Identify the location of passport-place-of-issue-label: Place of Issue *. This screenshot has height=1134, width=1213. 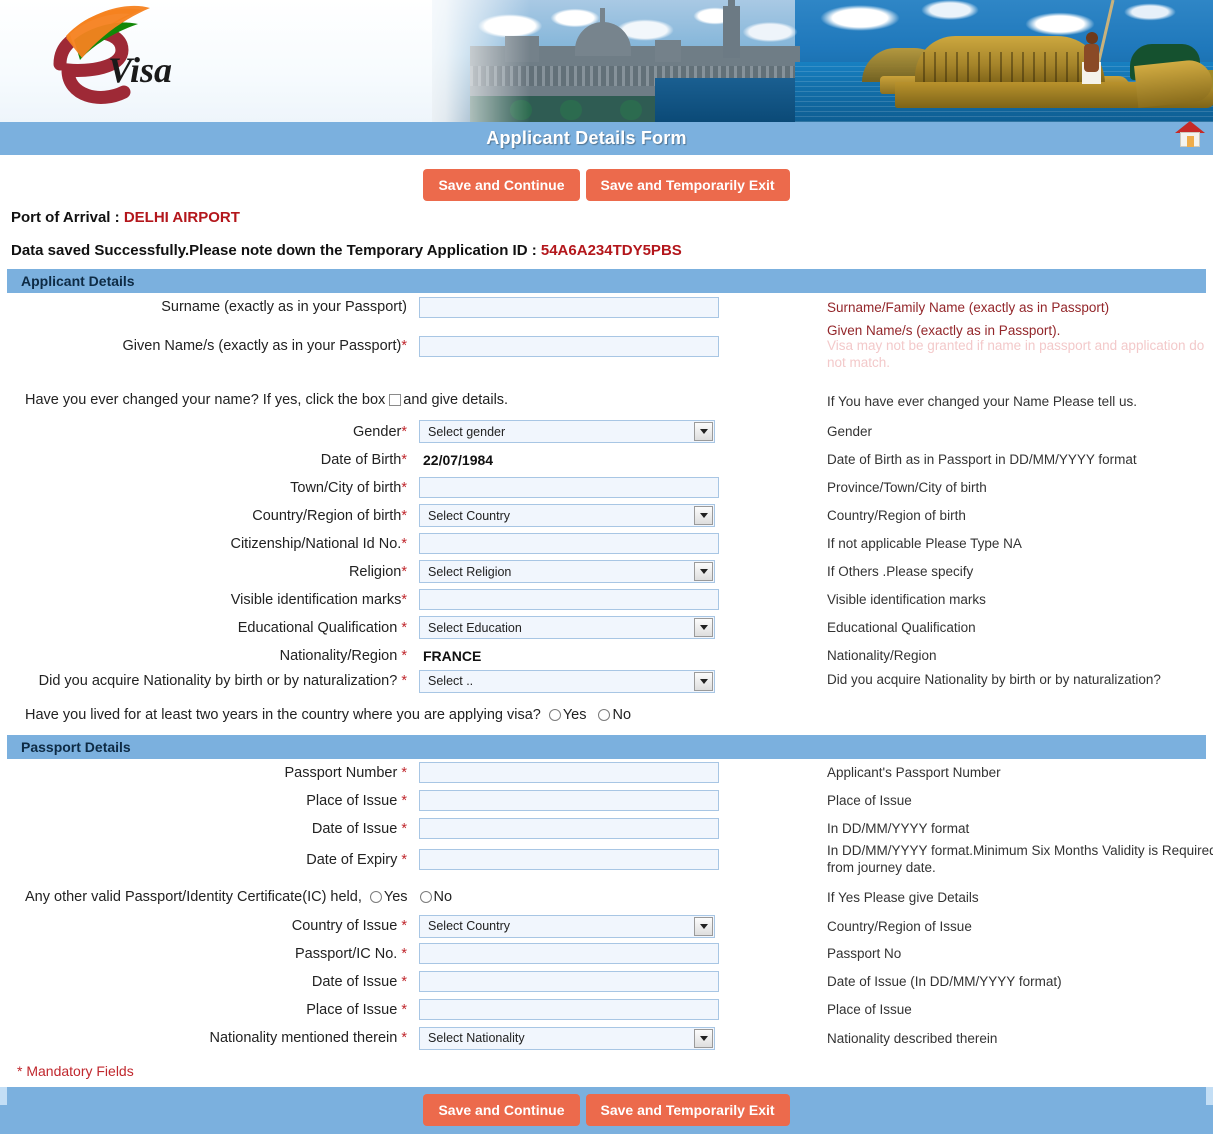
(211, 801).